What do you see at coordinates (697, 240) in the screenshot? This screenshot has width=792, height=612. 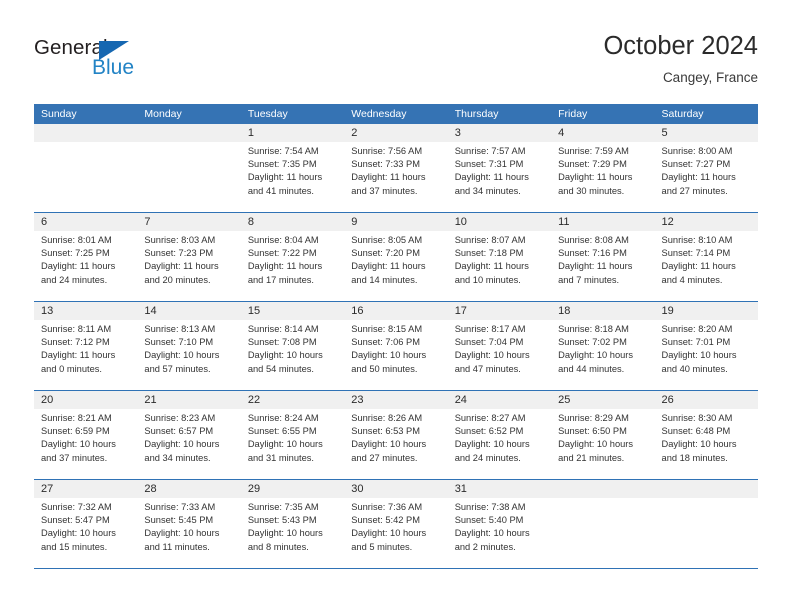 I see `sunrise-text: Sunrise: 8:10 AM` at bounding box center [697, 240].